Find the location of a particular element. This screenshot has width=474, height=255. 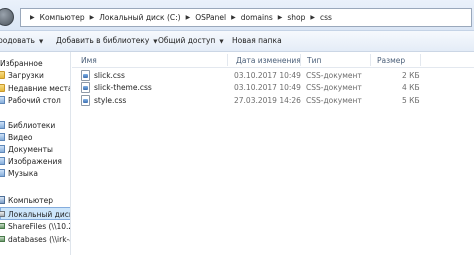

nav-item-documents: Документы is located at coordinates (26, 149).